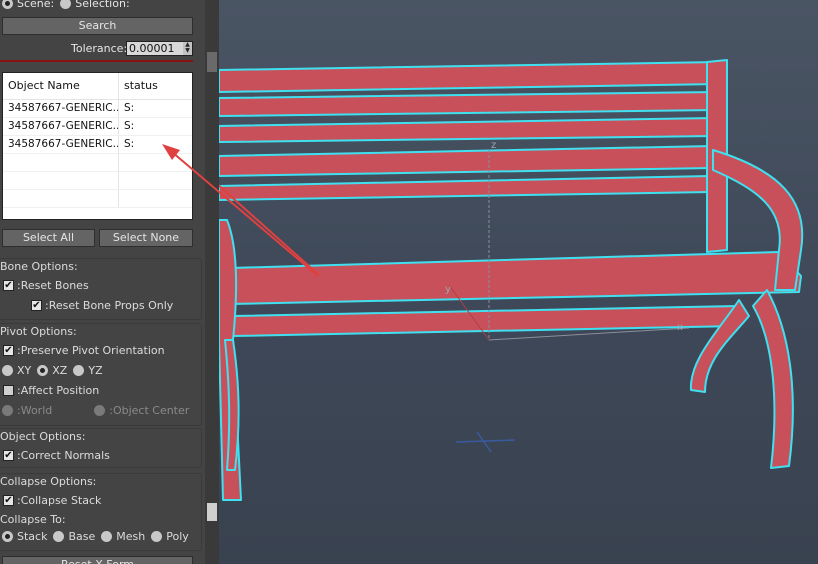  I want to click on tolerance-label: Tolerance:, so click(99, 48).